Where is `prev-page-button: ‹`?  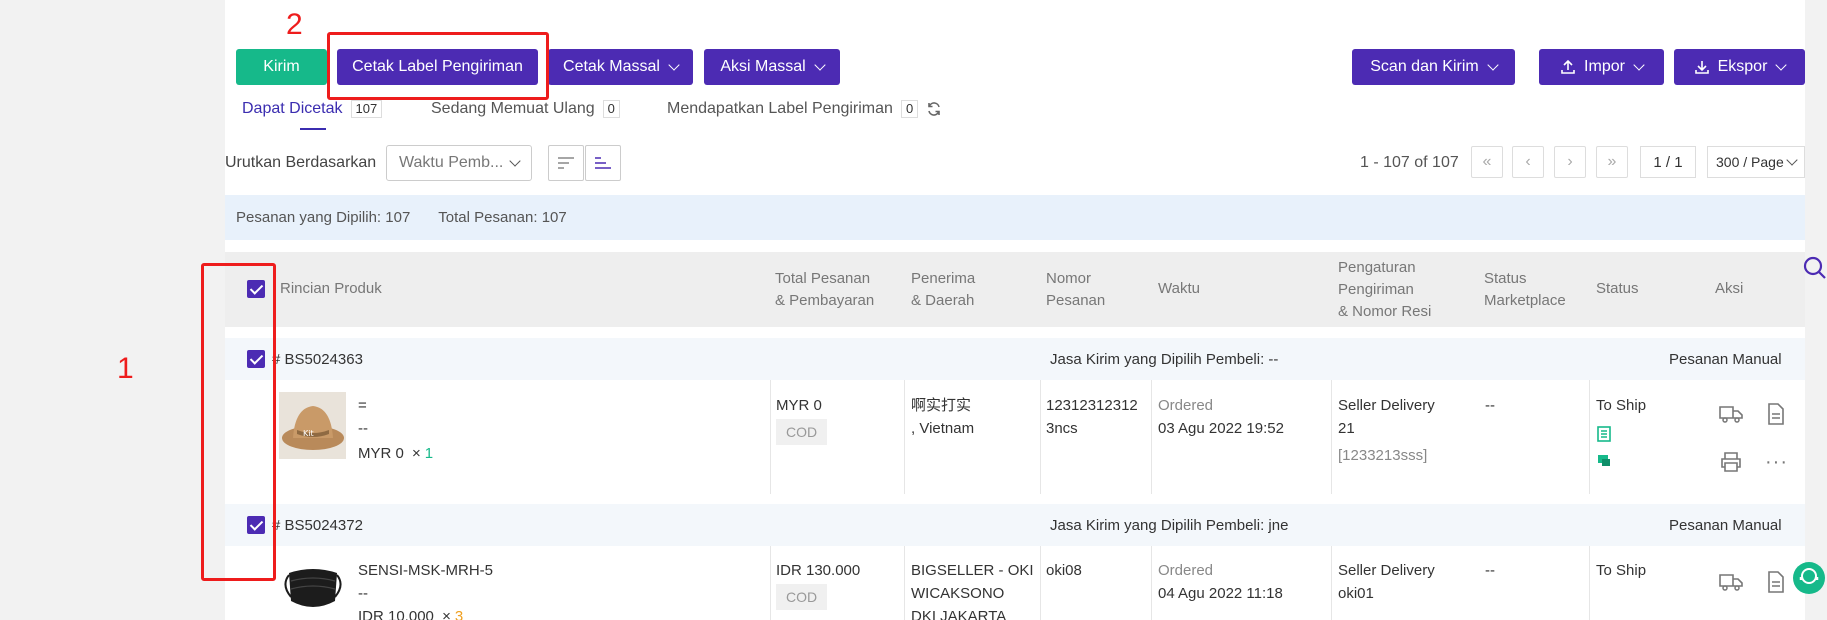
prev-page-button: ‹ is located at coordinates (1528, 162).